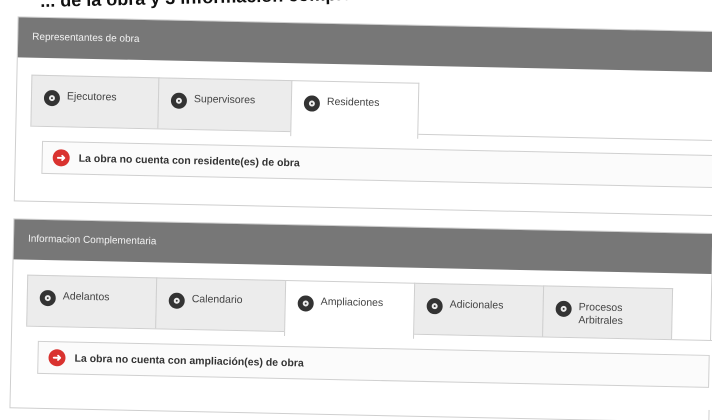 This screenshot has height=420, width=712. What do you see at coordinates (600, 308) in the screenshot?
I see `tab-label-line1: Procesos` at bounding box center [600, 308].